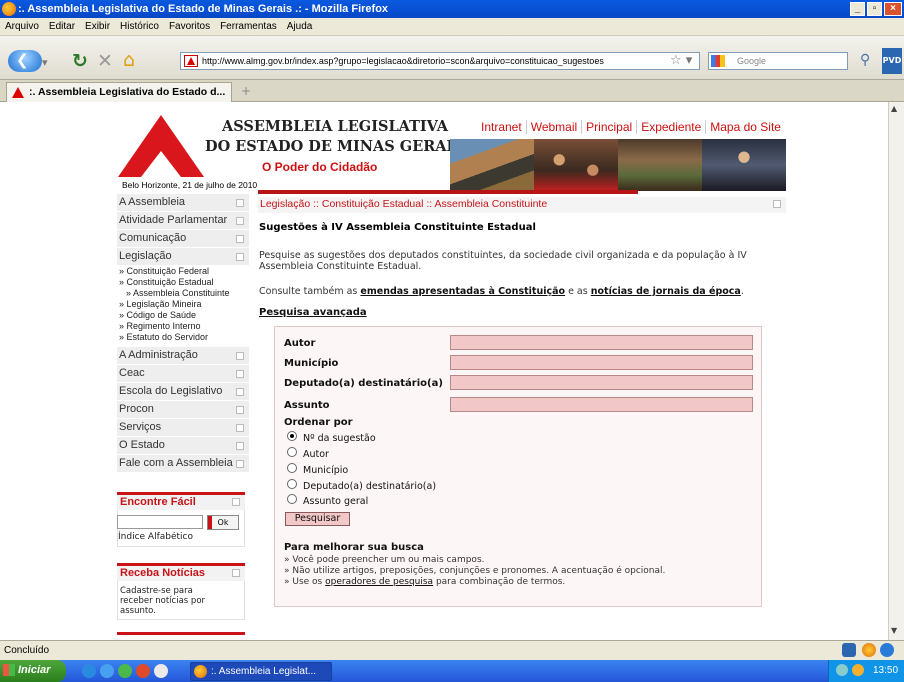 This screenshot has width=904, height=682. I want to click on media-quicklaunch-icon, so click(143, 671).